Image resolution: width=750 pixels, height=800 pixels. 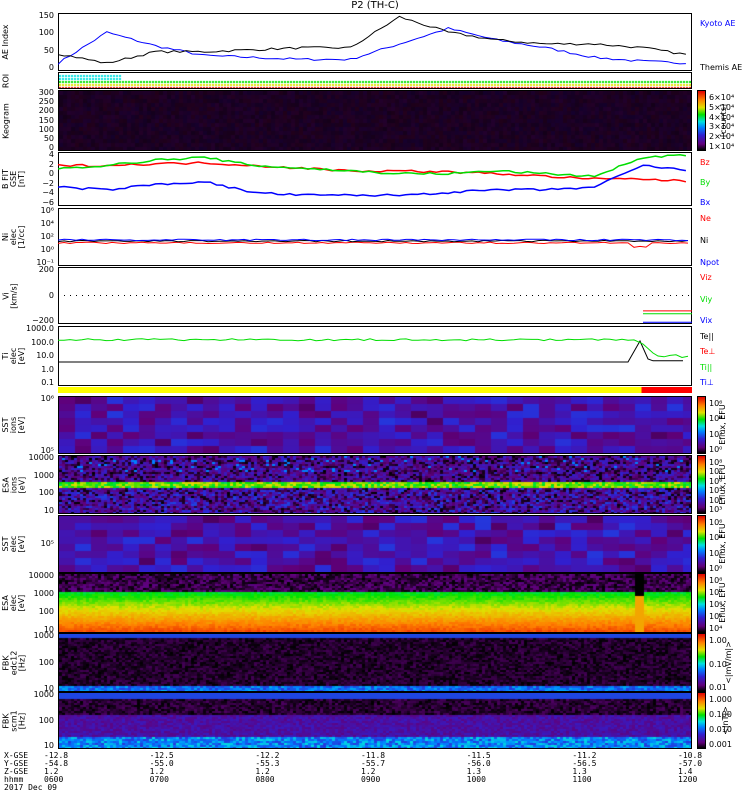 I want to click on colorbar-keogram, so click(x=701, y=120).